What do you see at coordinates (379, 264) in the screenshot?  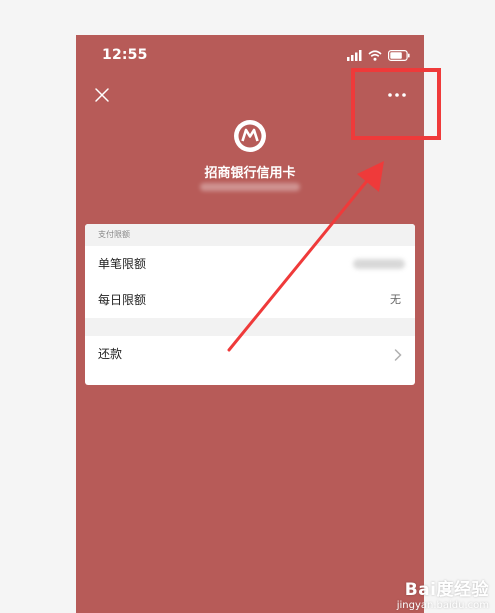 I see `single-limit-value-redacted` at bounding box center [379, 264].